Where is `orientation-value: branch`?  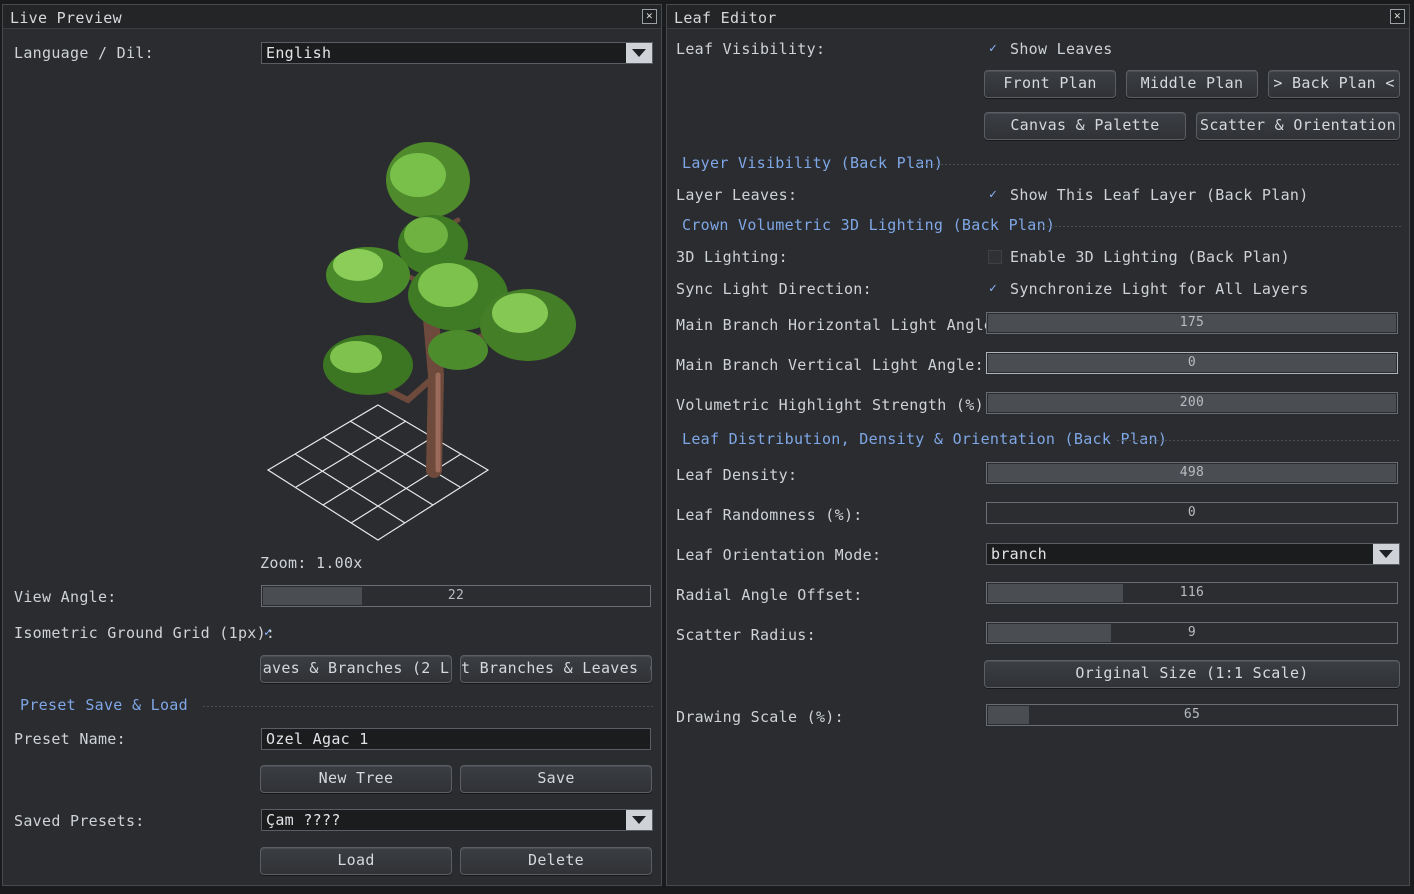 orientation-value: branch is located at coordinates (1019, 554).